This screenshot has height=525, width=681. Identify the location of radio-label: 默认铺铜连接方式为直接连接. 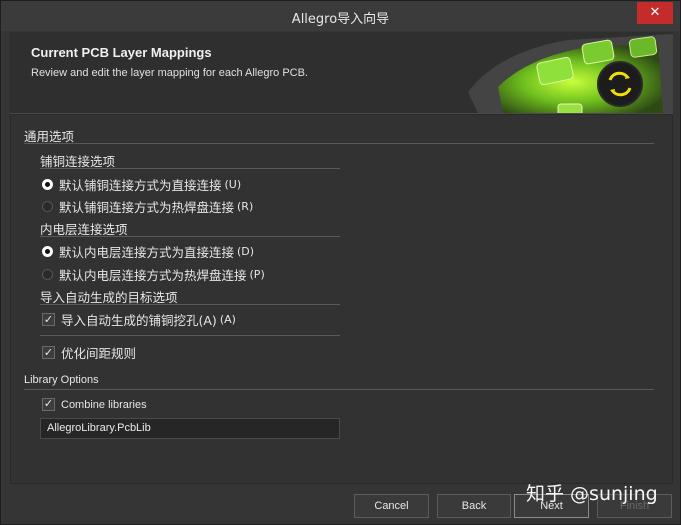
(140, 185).